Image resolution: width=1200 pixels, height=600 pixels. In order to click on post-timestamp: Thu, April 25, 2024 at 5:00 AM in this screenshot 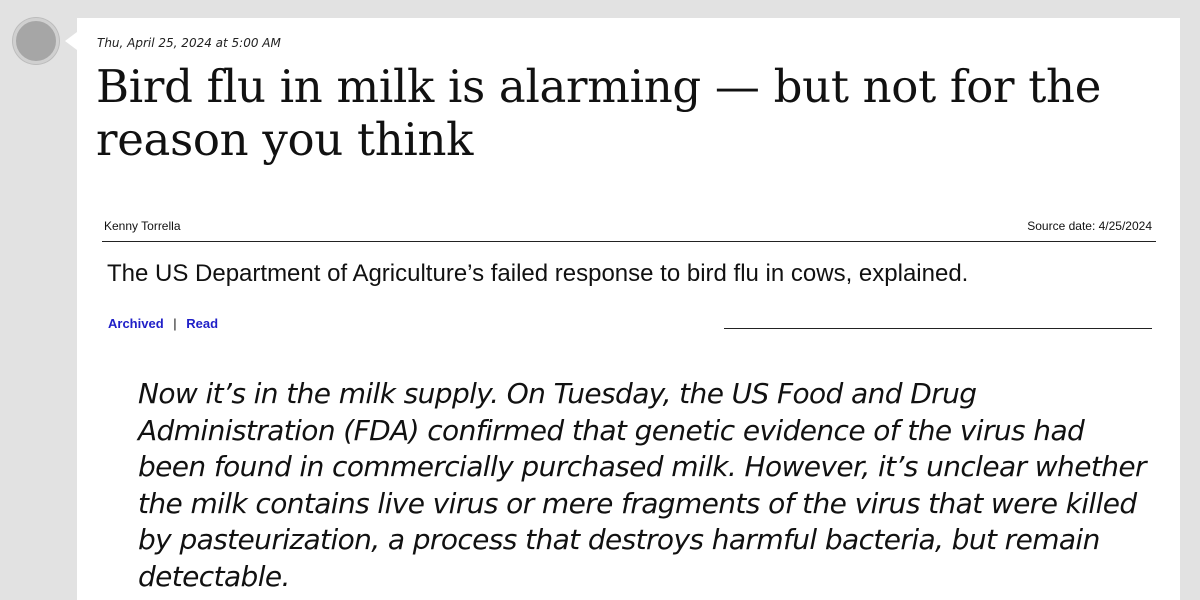, I will do `click(189, 43)`.